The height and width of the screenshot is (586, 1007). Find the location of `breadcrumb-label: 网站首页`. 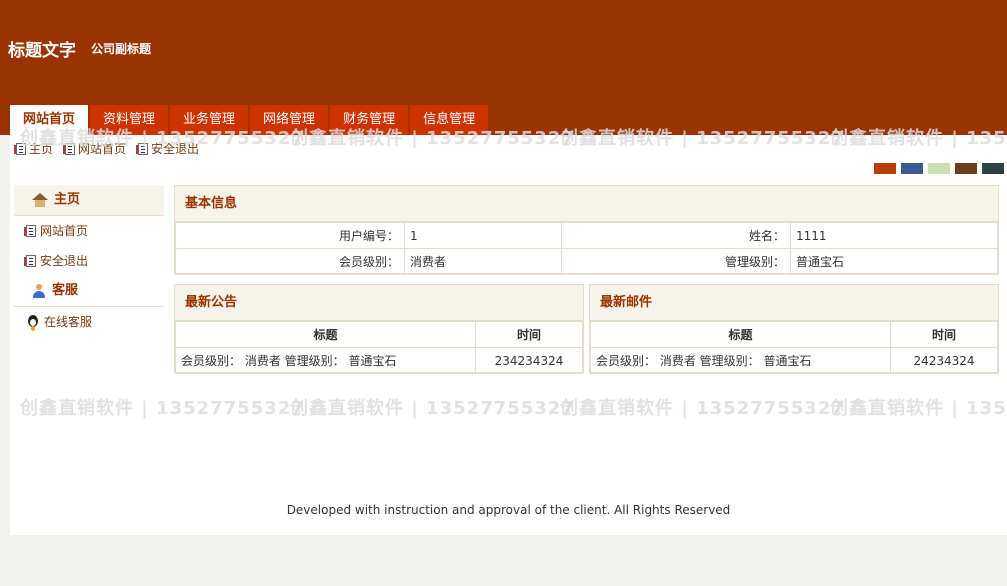

breadcrumb-label: 网站首页 is located at coordinates (102, 149).